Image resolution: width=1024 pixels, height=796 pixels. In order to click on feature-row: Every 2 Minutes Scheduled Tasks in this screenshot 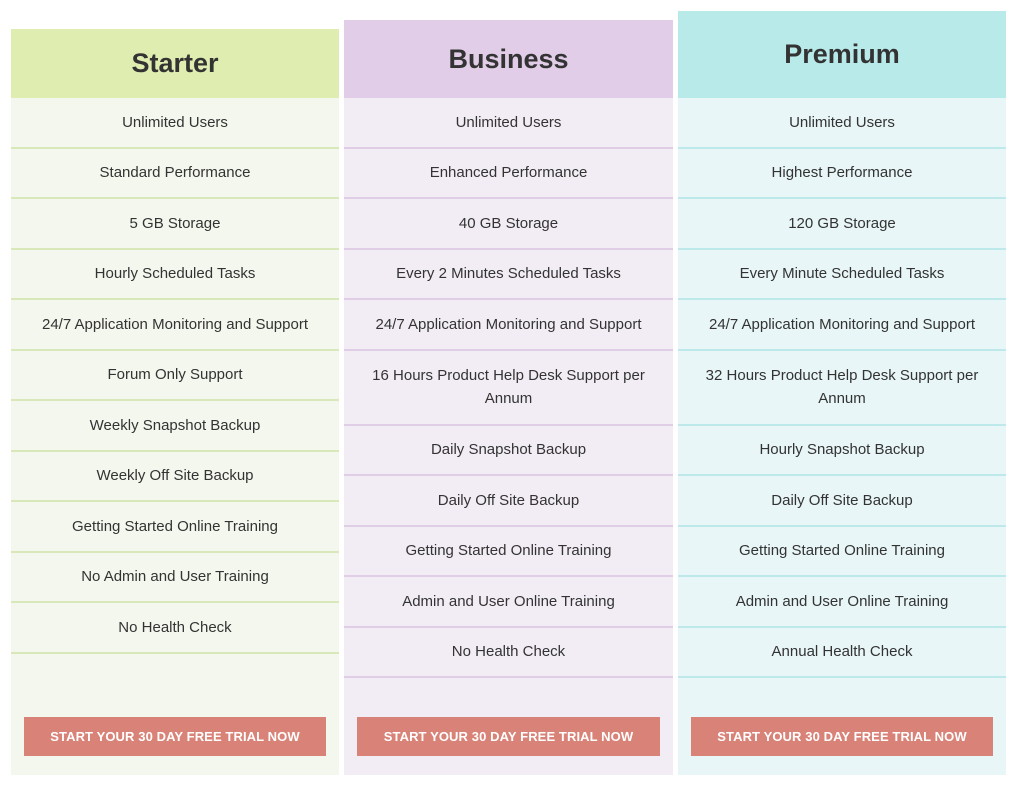, I will do `click(508, 275)`.